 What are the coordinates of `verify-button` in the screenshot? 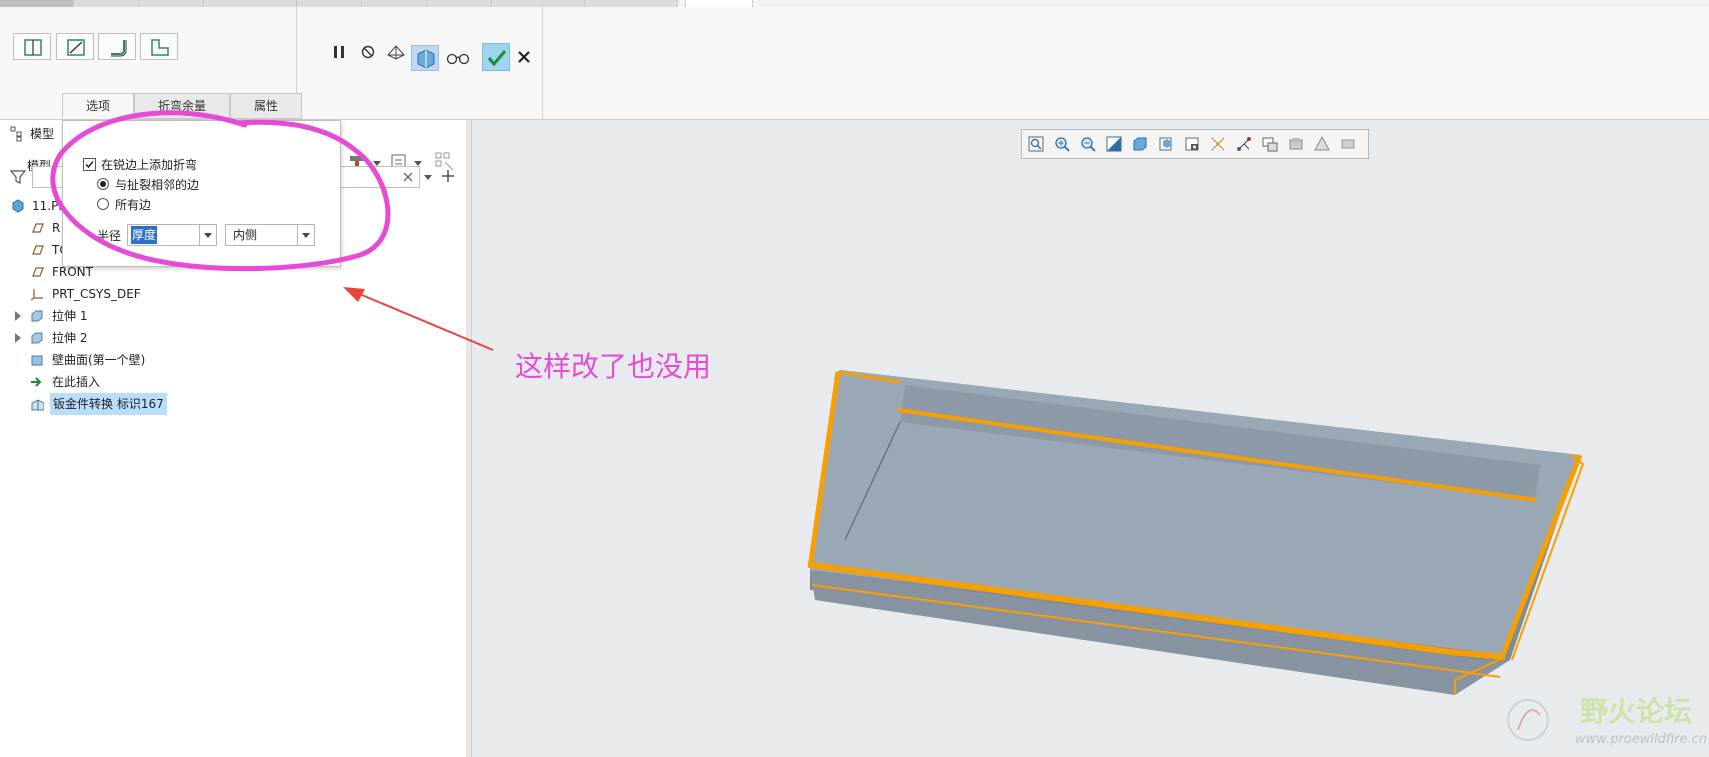 It's located at (458, 57).